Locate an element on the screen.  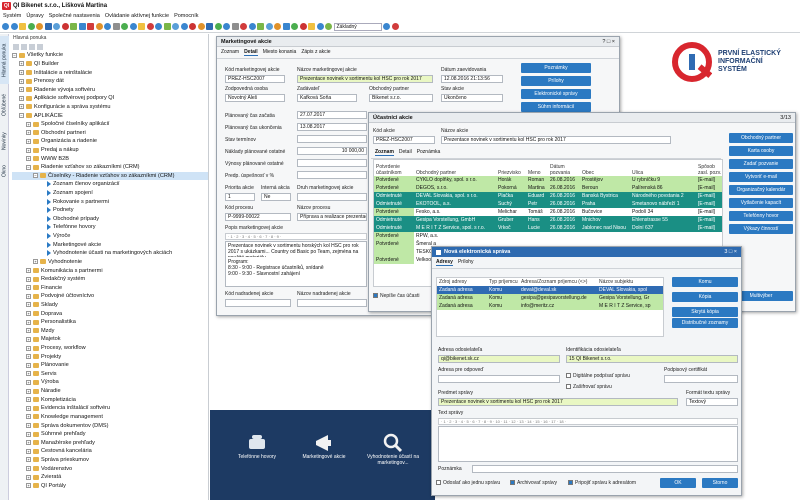
tree-item: + Obchodní partneri is located at coordinates (110, 132).